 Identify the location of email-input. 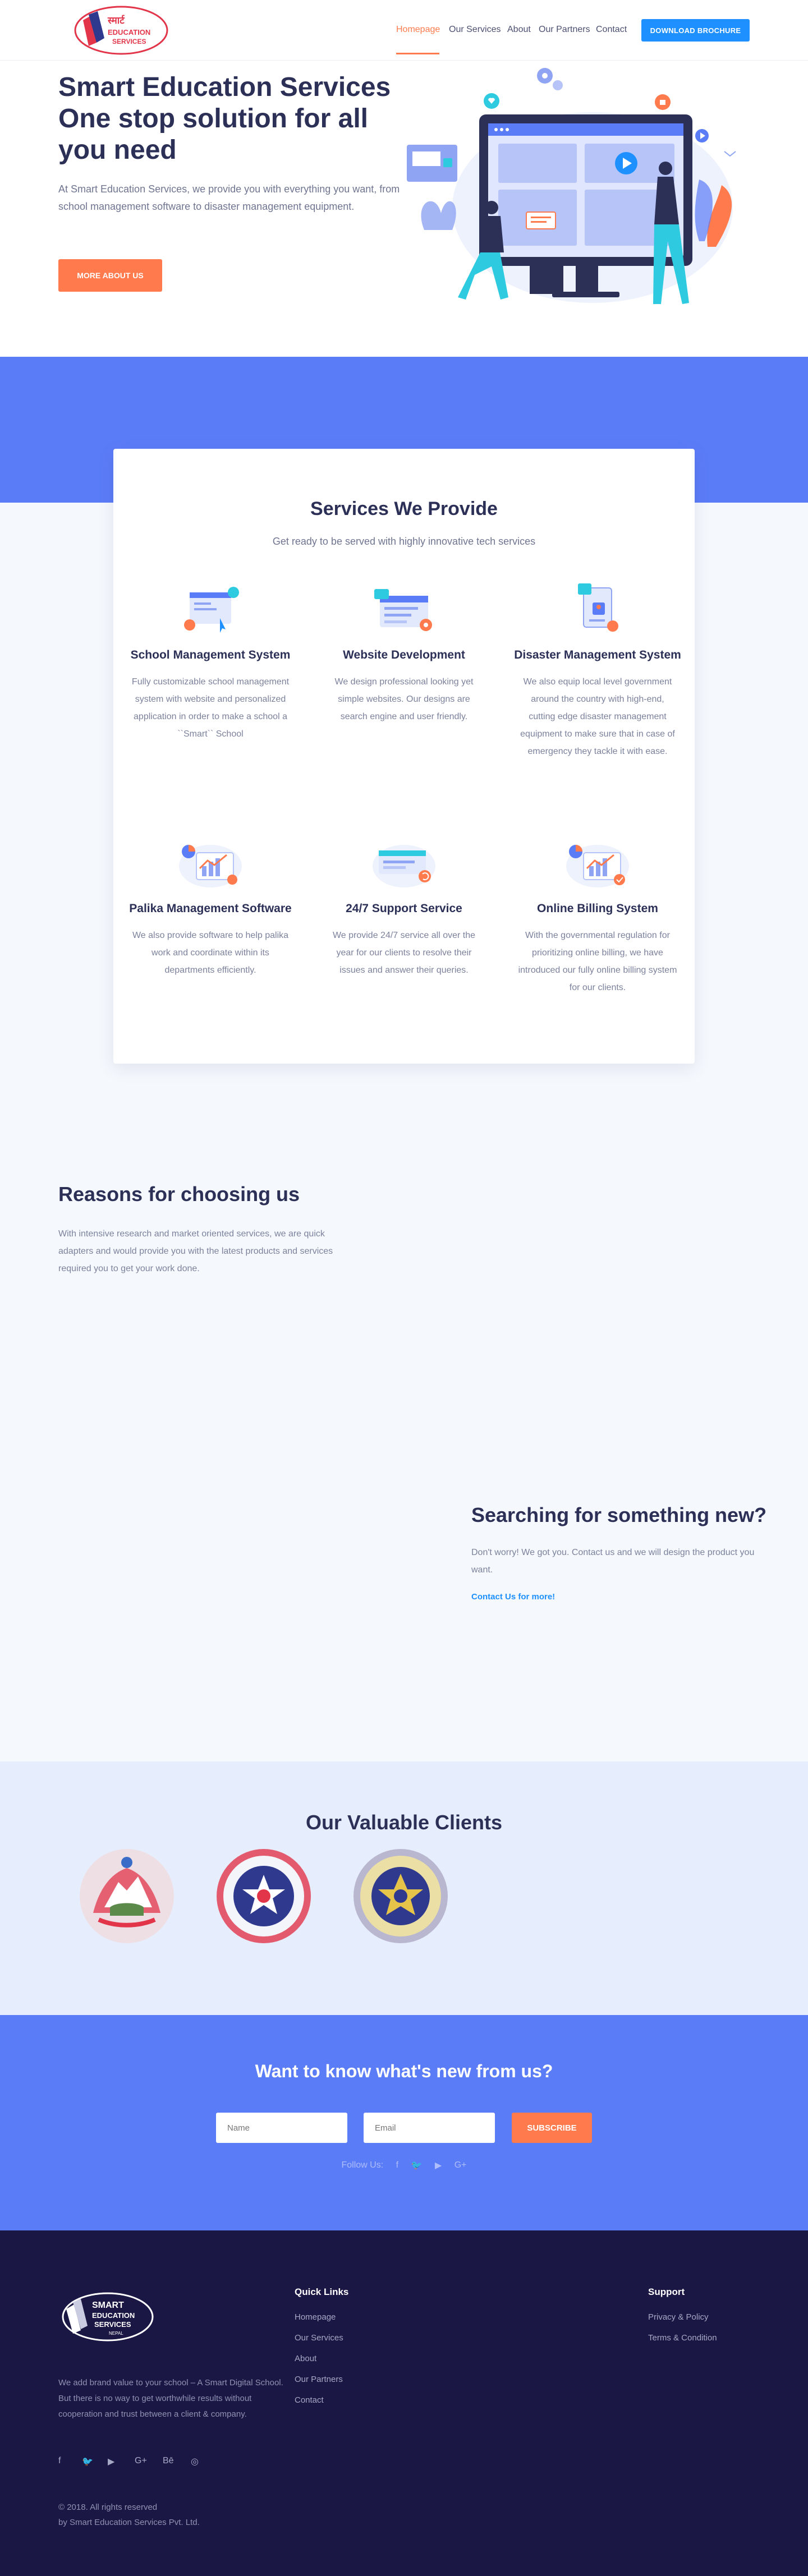
(429, 2128).